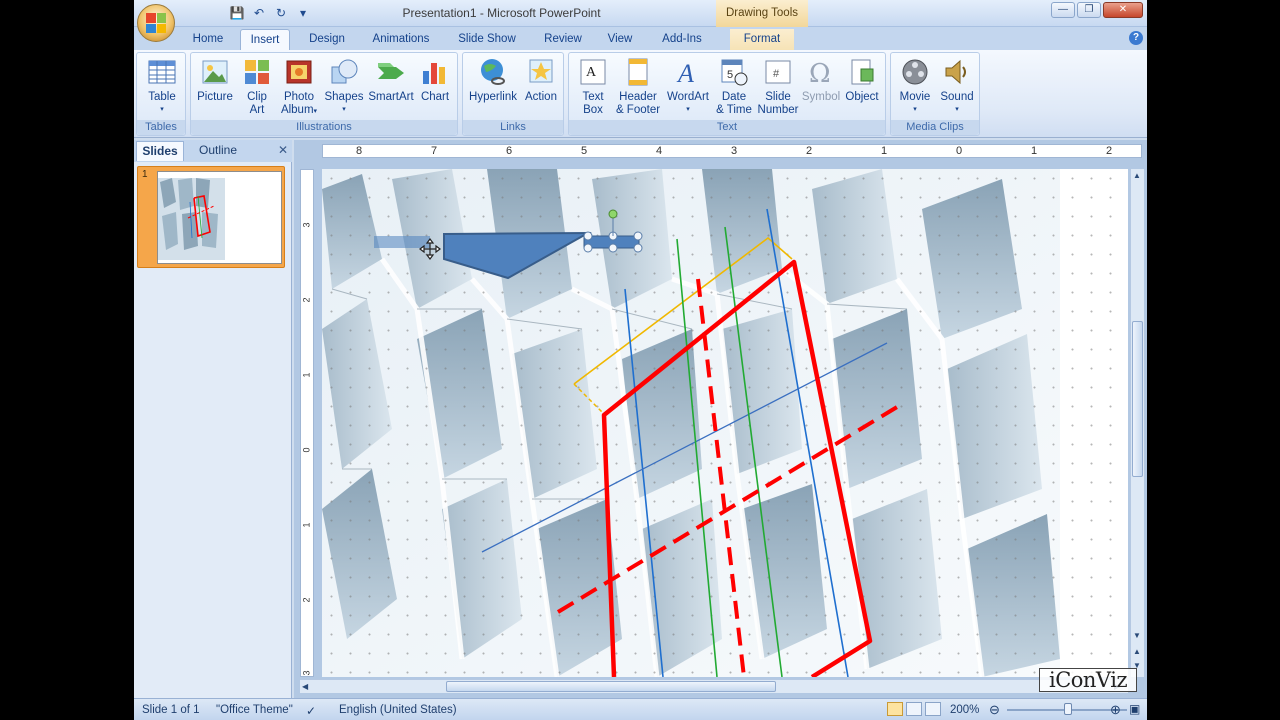 The image size is (1280, 720). What do you see at coordinates (215, 72) in the screenshot?
I see `picture-icon` at bounding box center [215, 72].